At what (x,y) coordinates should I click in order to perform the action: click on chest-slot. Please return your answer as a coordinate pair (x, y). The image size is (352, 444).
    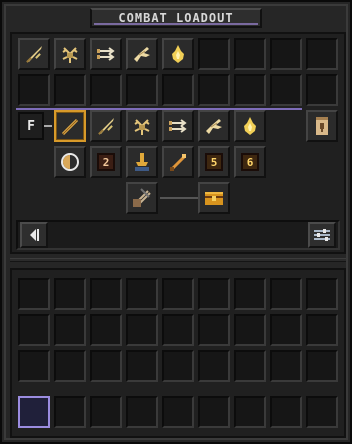
    Looking at the image, I should click on (214, 198).